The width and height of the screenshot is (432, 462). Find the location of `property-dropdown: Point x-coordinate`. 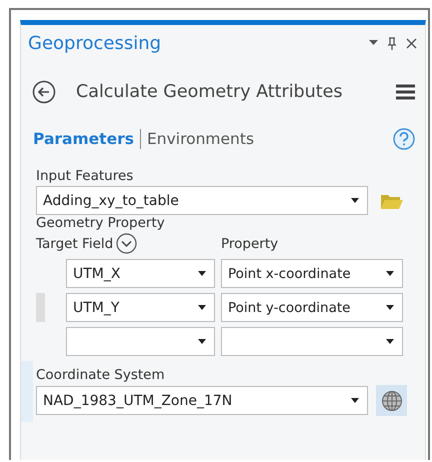

property-dropdown: Point x-coordinate is located at coordinates (312, 273).